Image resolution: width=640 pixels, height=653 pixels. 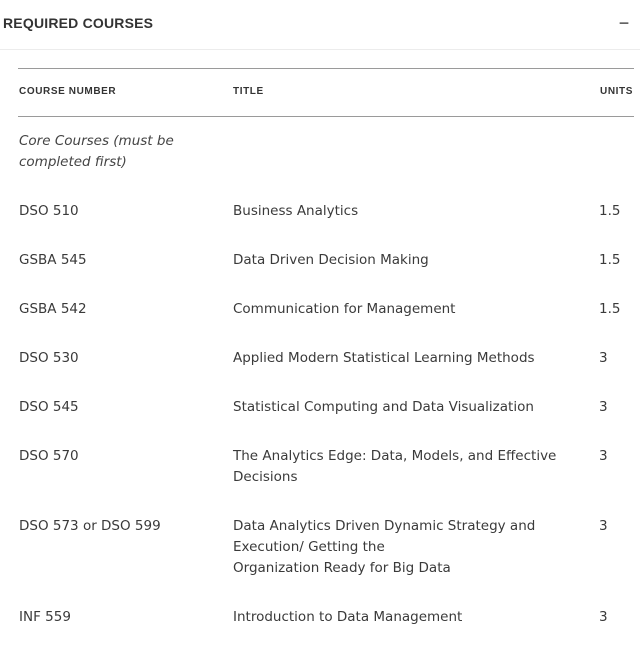 What do you see at coordinates (49, 211) in the screenshot?
I see `course-number: DSO 510` at bounding box center [49, 211].